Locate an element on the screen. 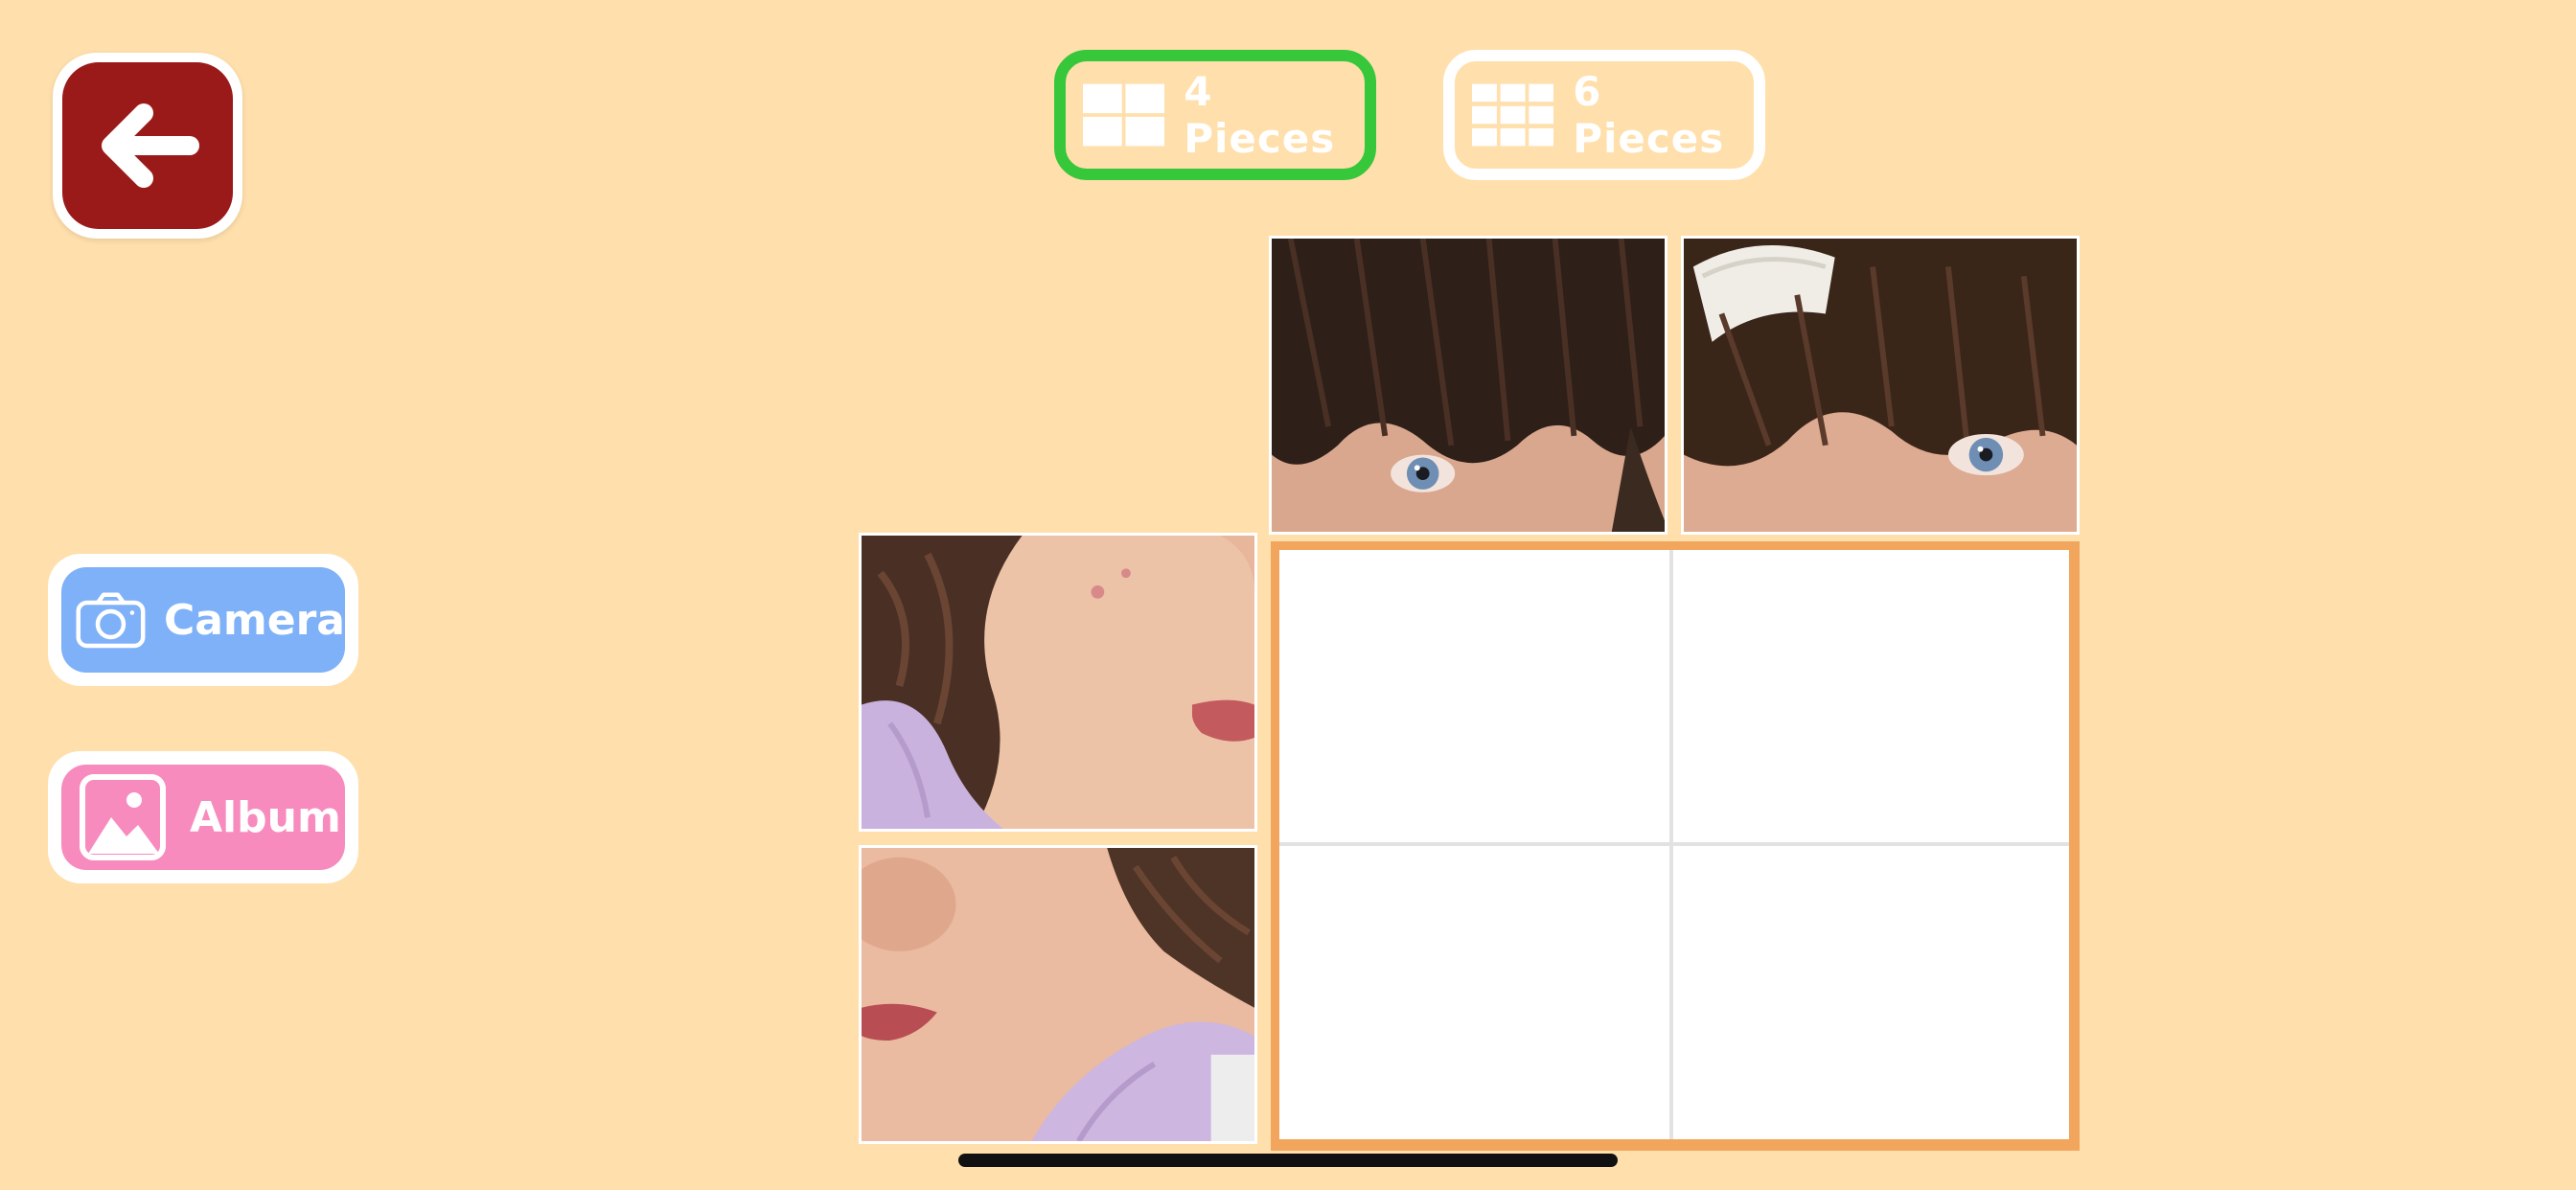 The image size is (2576, 1190). back-button-face is located at coordinates (147, 146).